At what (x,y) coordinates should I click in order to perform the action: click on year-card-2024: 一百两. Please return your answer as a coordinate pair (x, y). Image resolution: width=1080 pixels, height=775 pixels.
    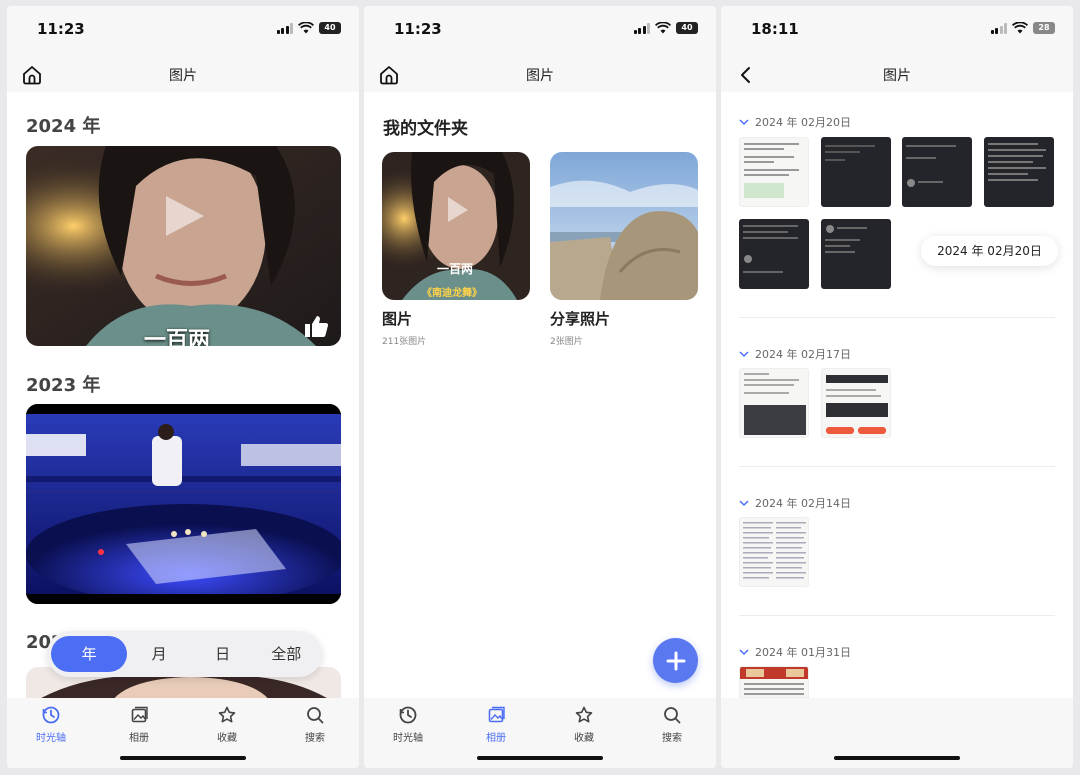
    Looking at the image, I should click on (183, 246).